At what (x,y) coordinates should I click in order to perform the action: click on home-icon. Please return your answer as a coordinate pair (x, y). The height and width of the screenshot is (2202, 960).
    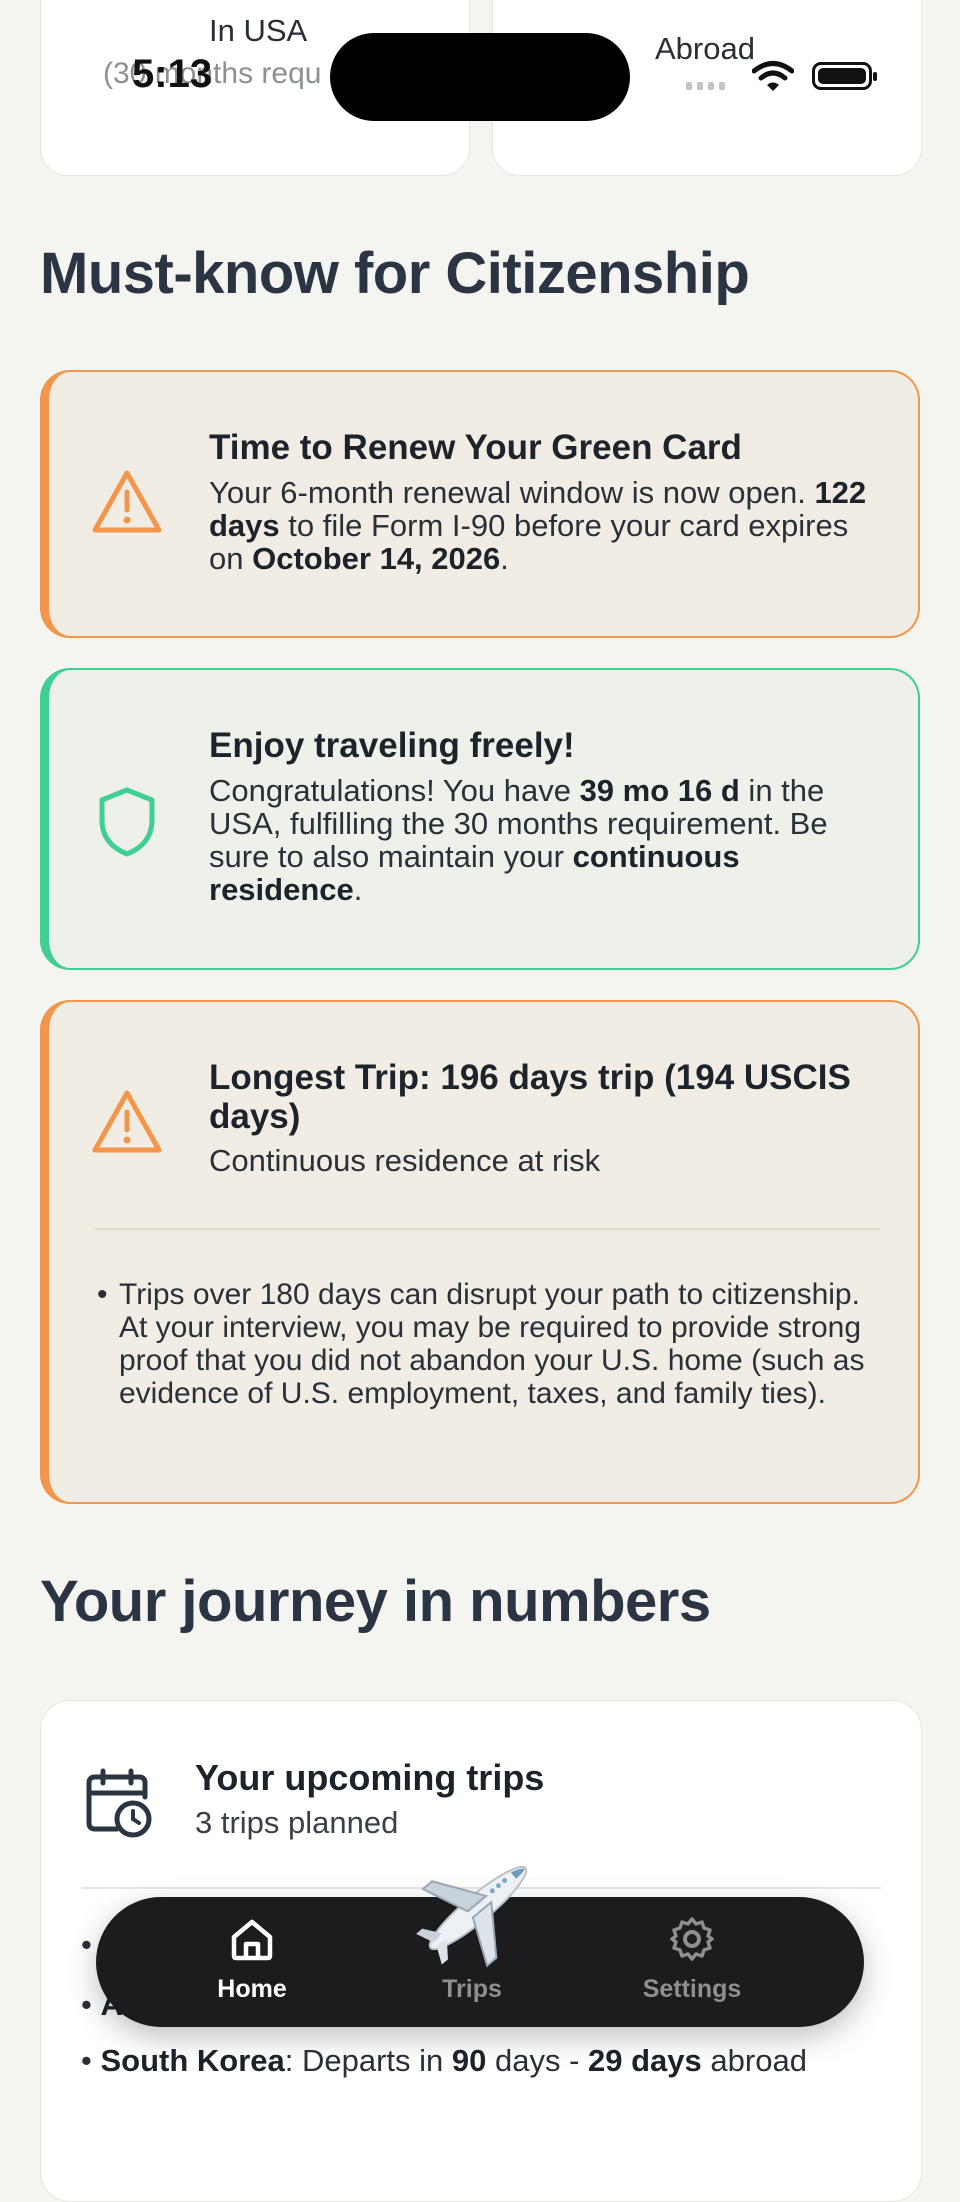
    Looking at the image, I should click on (252, 1940).